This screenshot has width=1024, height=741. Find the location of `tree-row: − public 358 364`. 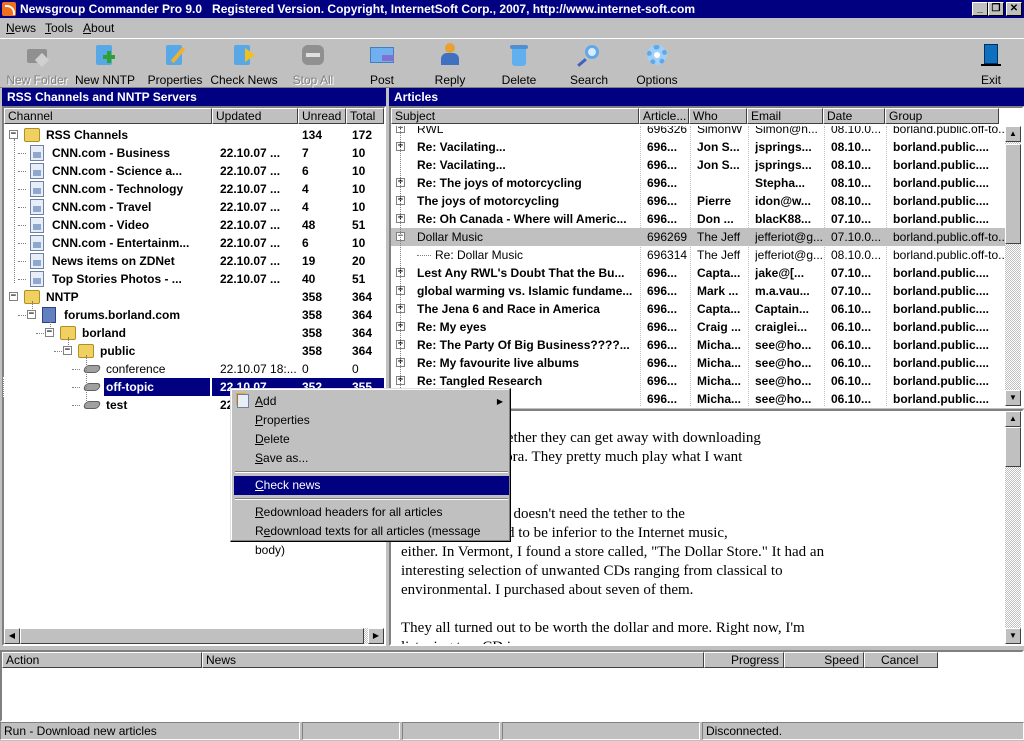

tree-row: − public 358 364 is located at coordinates (194, 351).